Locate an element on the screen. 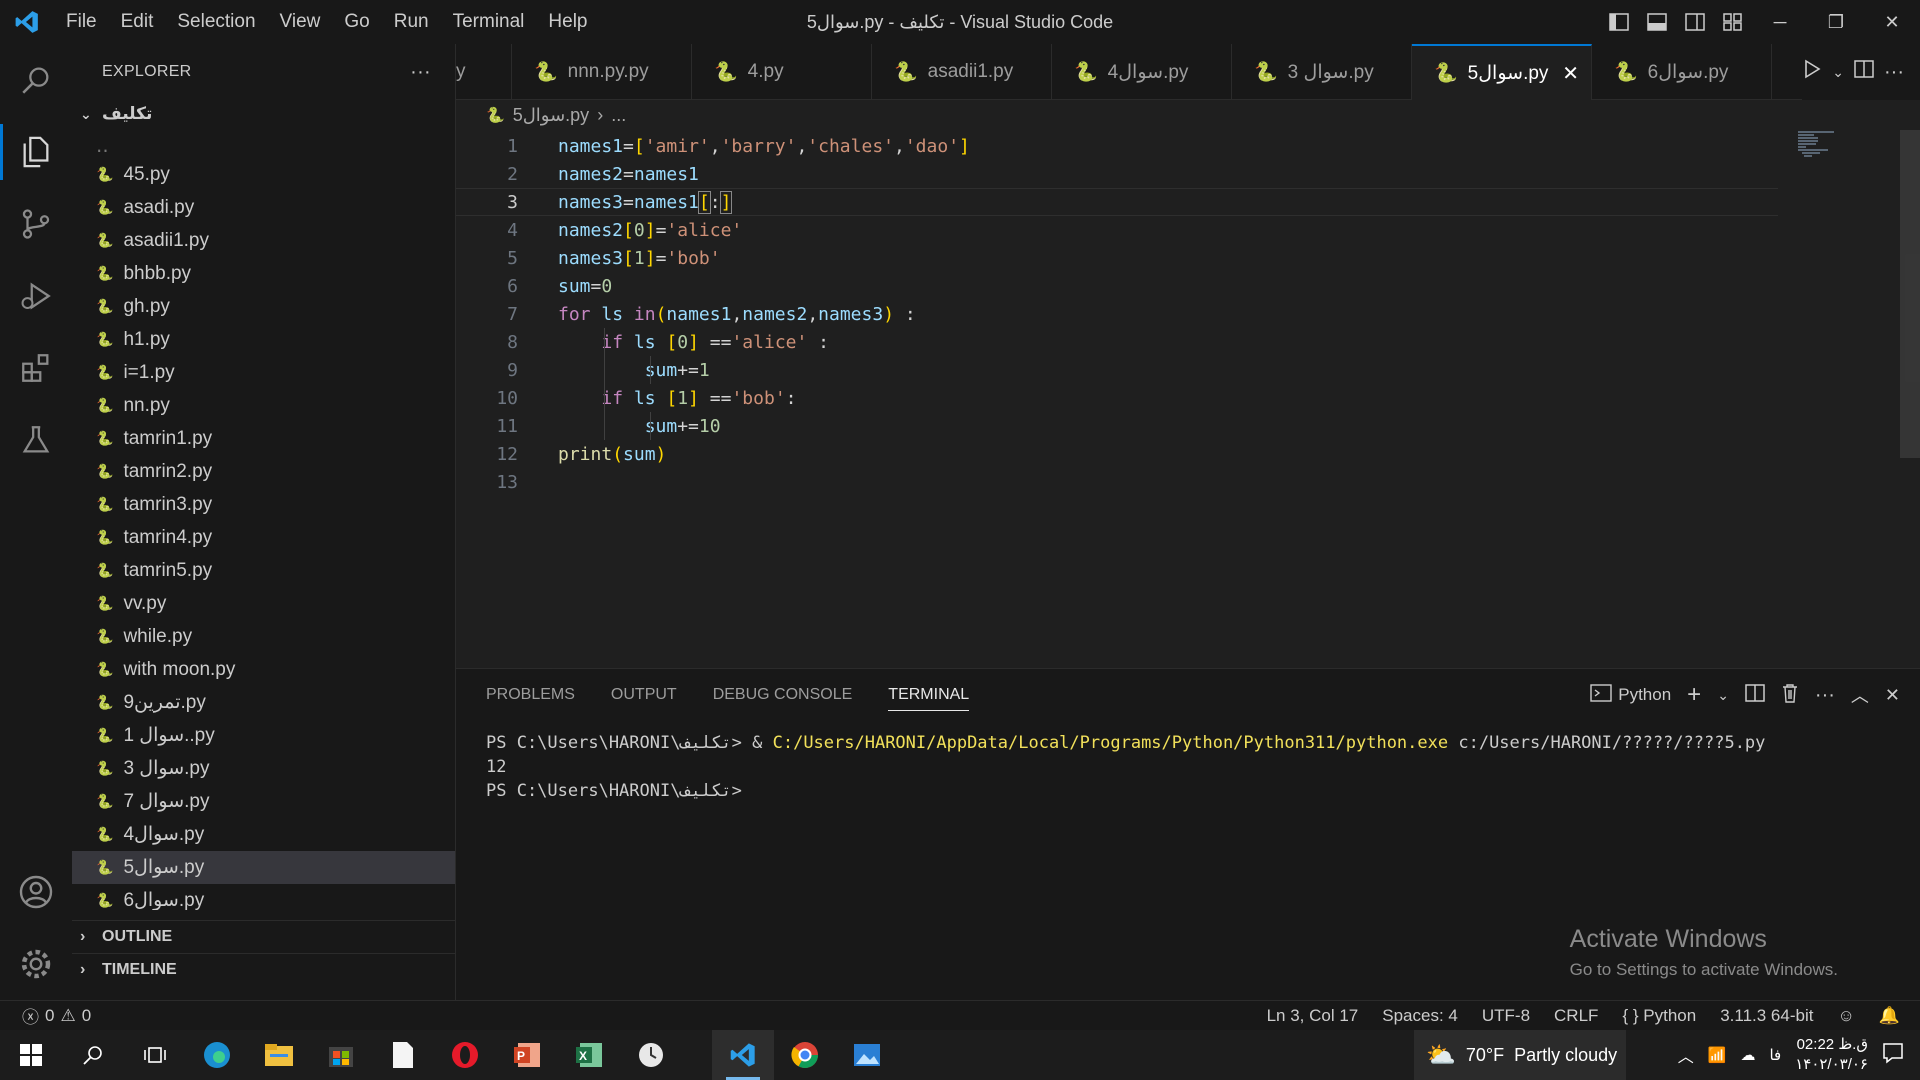 The height and width of the screenshot is (1080, 1920). file-item: 🐍 1 سوال..py is located at coordinates (263, 735).